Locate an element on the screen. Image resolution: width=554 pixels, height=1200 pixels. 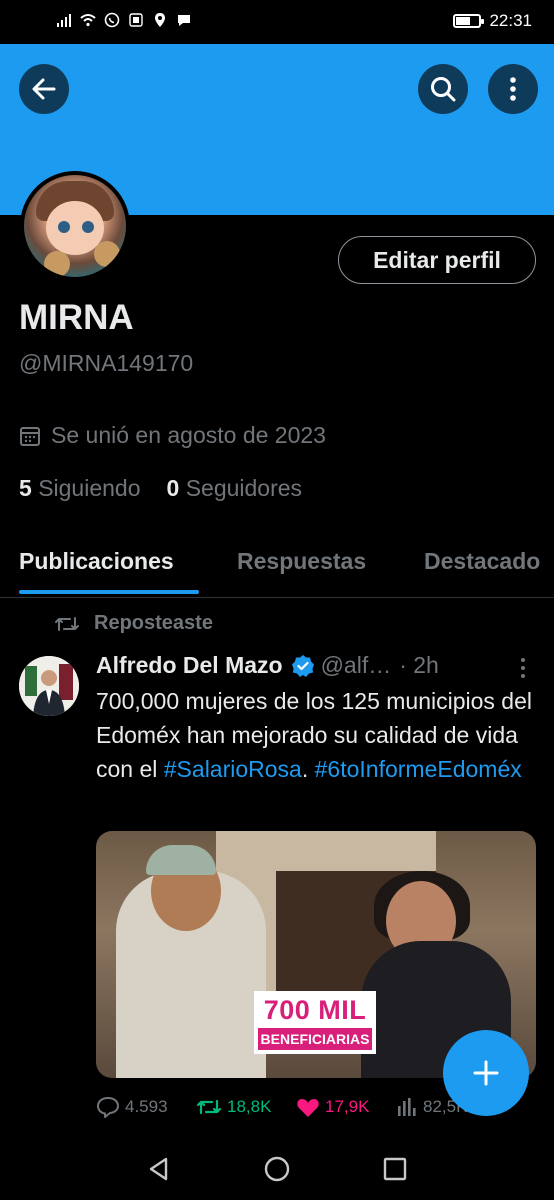
nav-recents-button is located at coordinates (395, 1171).